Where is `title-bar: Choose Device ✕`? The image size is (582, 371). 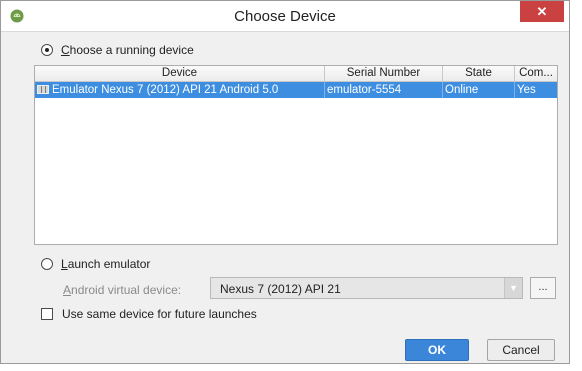 title-bar: Choose Device ✕ is located at coordinates (285, 16).